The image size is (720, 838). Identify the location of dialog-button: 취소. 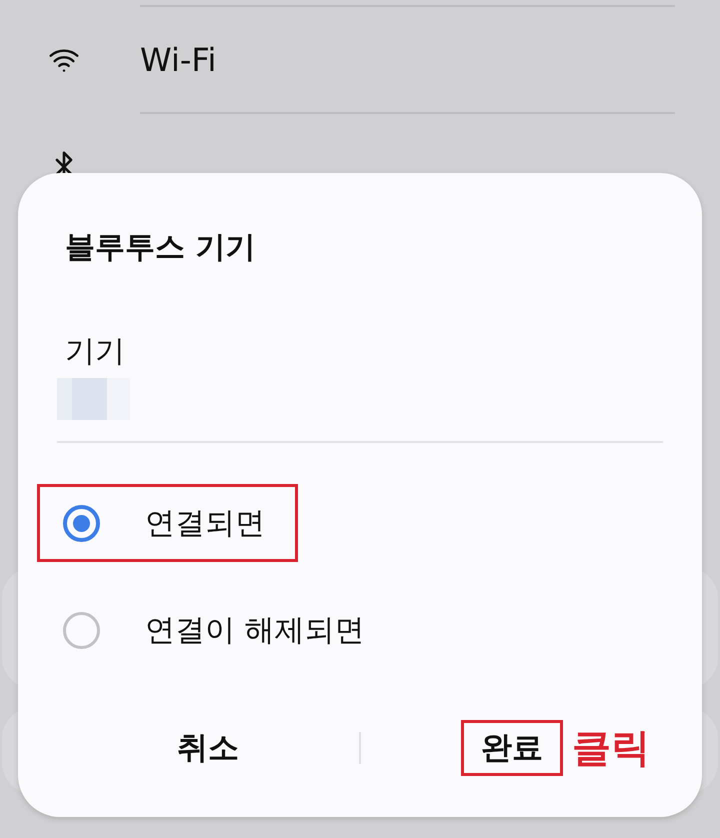
(208, 748).